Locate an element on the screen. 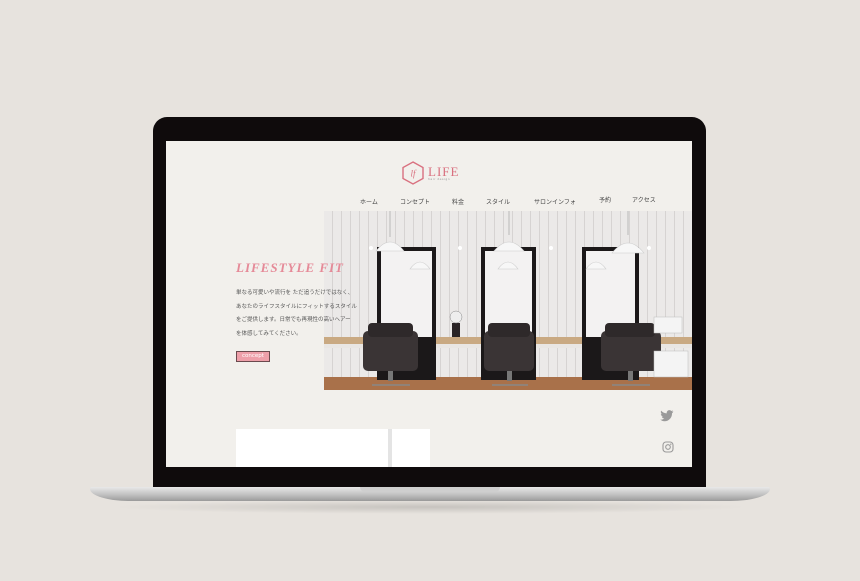 This screenshot has width=860, height=581. twitter-icon is located at coordinates (667, 416).